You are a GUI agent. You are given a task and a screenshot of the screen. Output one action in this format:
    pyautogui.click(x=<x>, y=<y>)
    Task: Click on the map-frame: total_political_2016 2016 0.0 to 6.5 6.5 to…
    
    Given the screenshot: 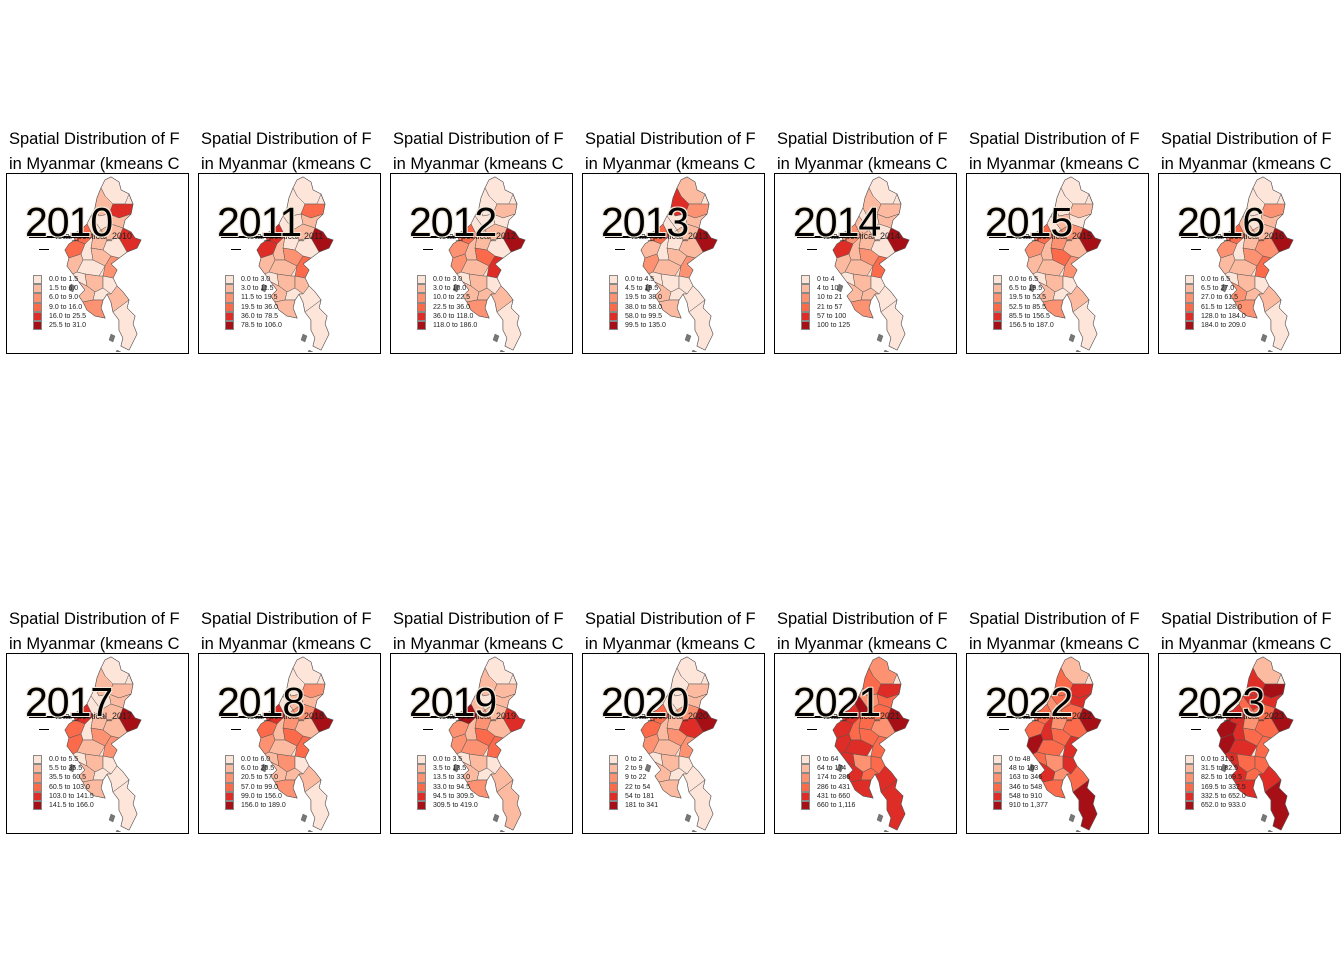 What is the action you would take?
    pyautogui.click(x=1249, y=263)
    